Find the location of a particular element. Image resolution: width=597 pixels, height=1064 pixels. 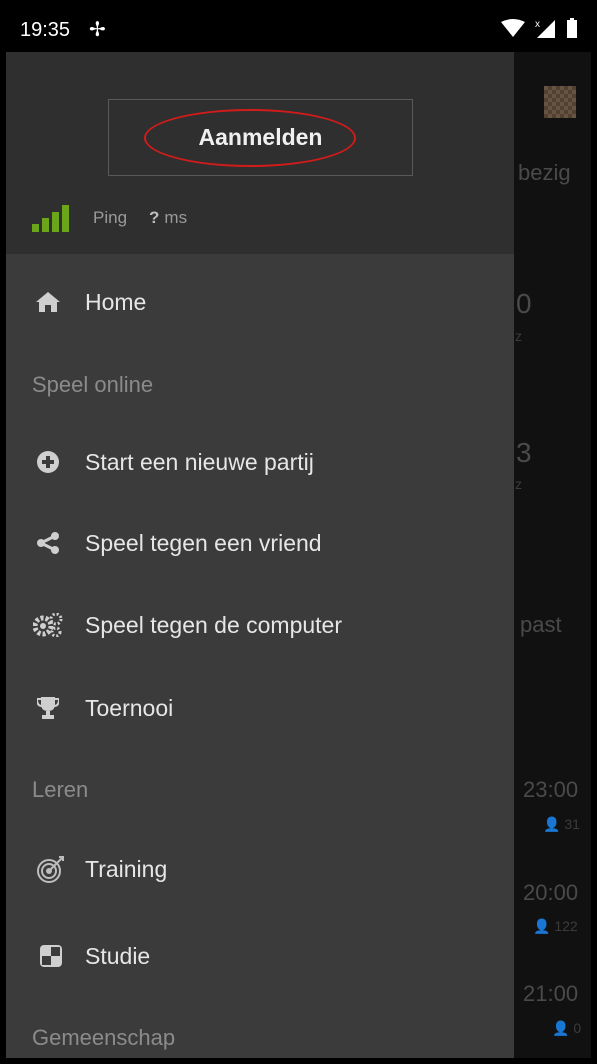

menu-item-study: Studie is located at coordinates (260, 956).